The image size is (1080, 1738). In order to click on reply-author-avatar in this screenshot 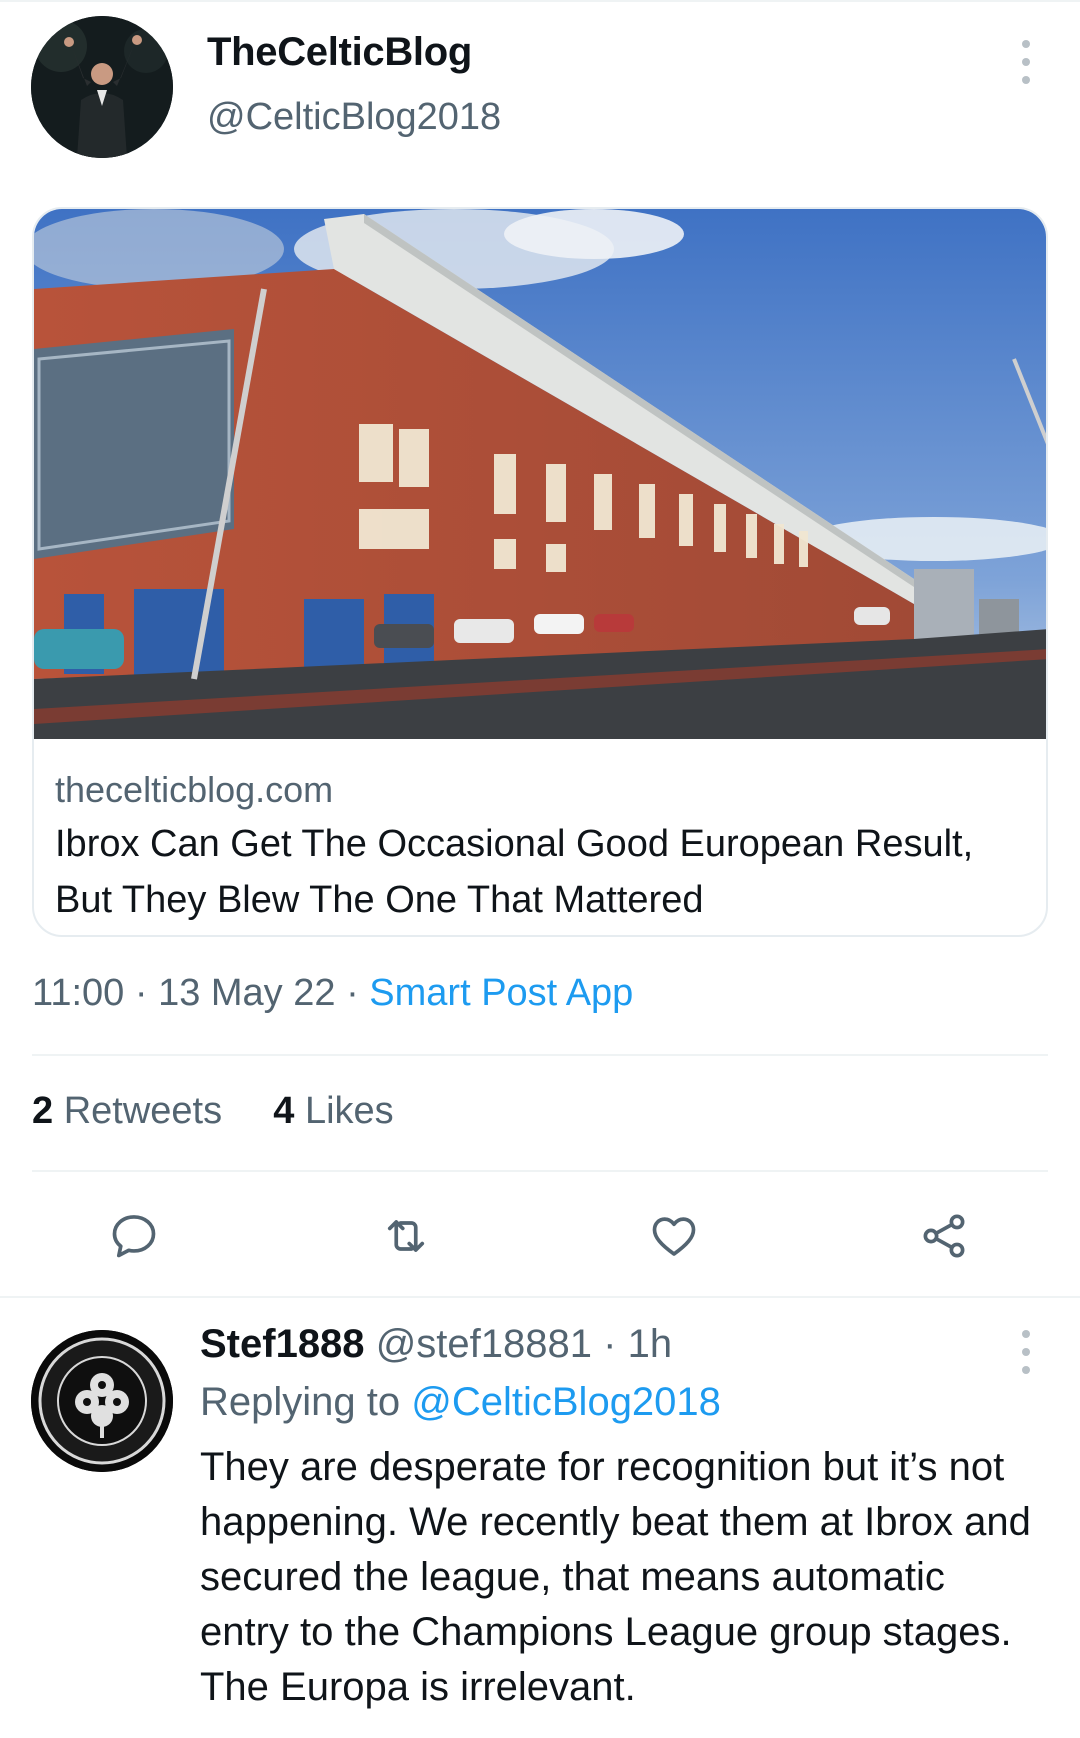, I will do `click(102, 1401)`.